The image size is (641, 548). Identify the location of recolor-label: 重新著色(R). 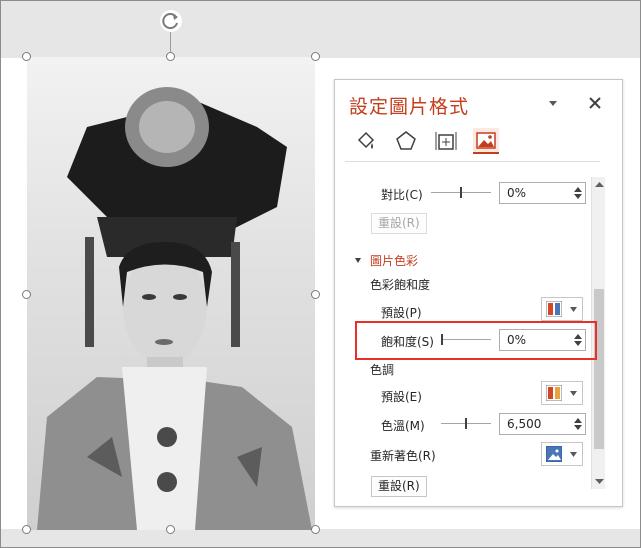
(403, 456).